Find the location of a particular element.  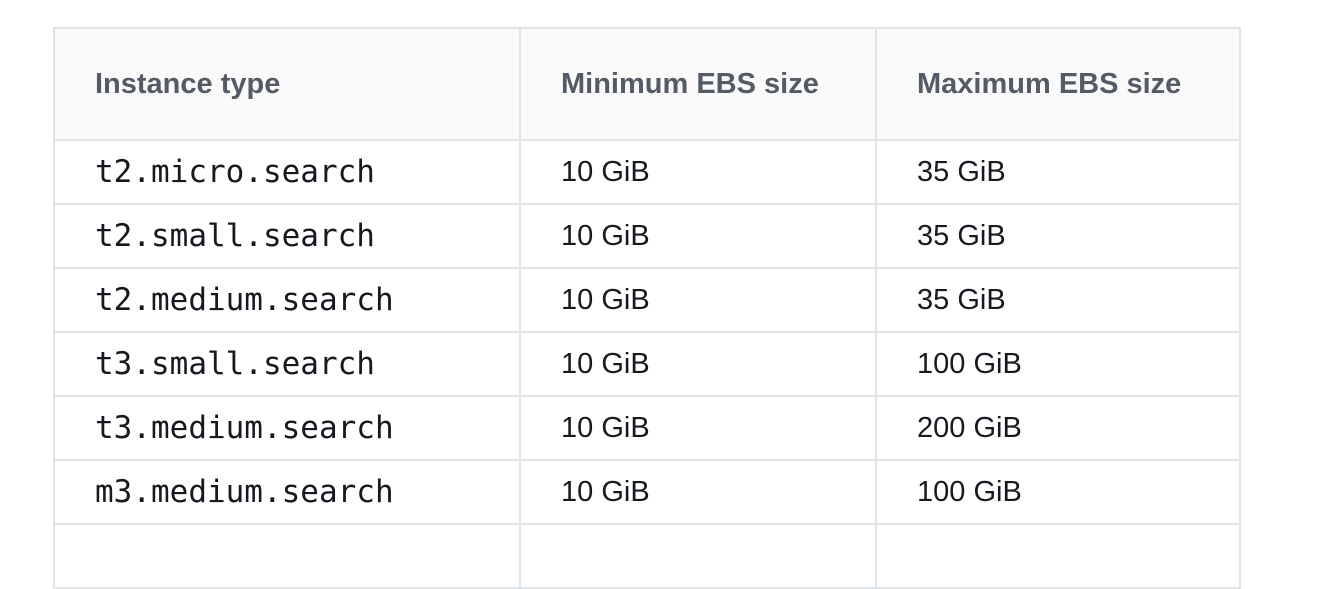

header-maximum-ebs-size: Maximum EBS size is located at coordinates (1058, 84).